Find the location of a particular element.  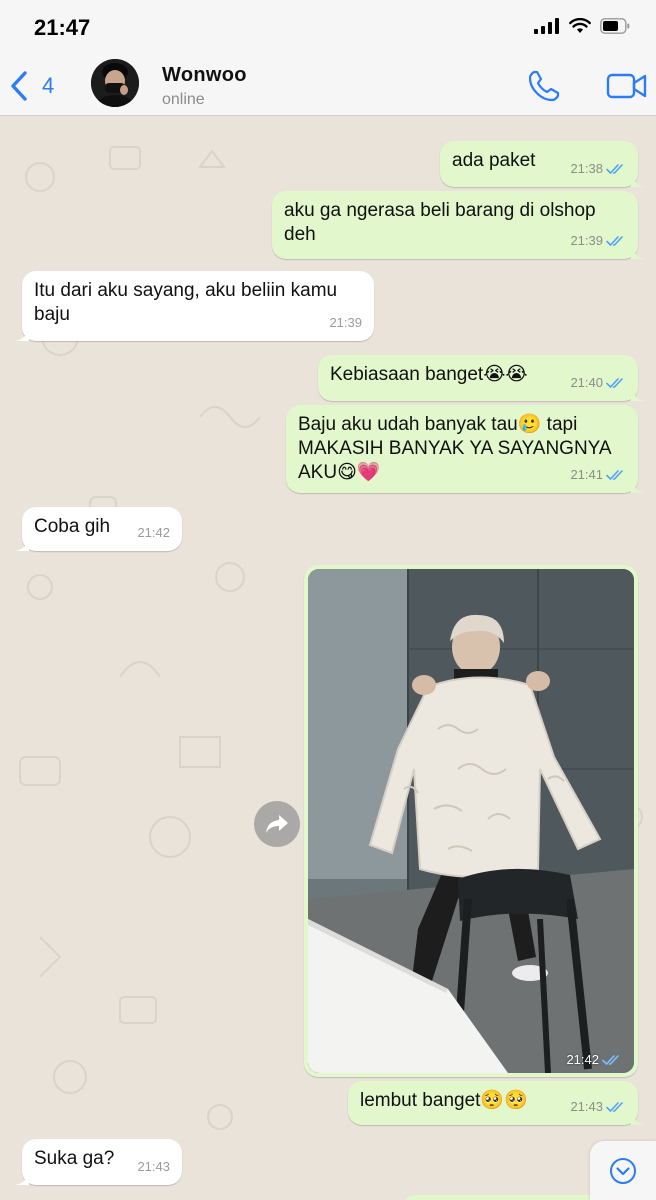

forward-button is located at coordinates (277, 824).